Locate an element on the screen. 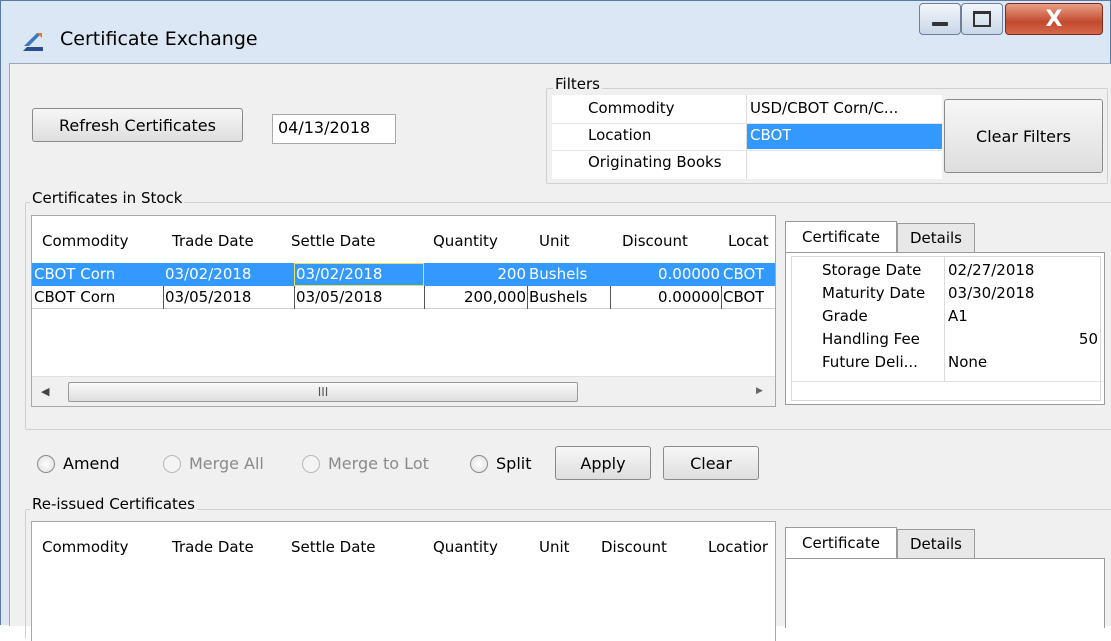 This screenshot has width=1111, height=641. detail-value-handling-fee: 50 is located at coordinates (1088, 339).